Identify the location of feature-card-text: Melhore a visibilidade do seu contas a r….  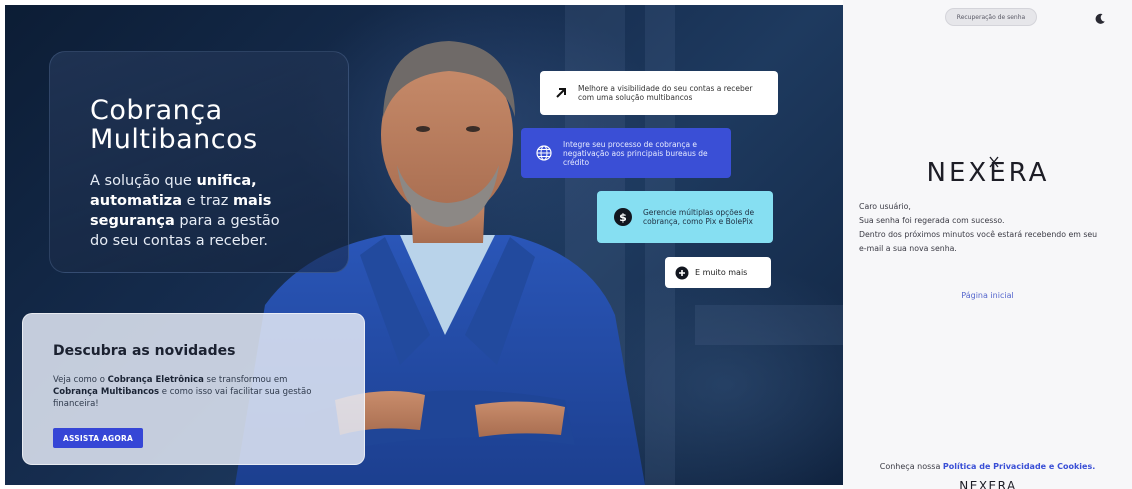
(665, 93).